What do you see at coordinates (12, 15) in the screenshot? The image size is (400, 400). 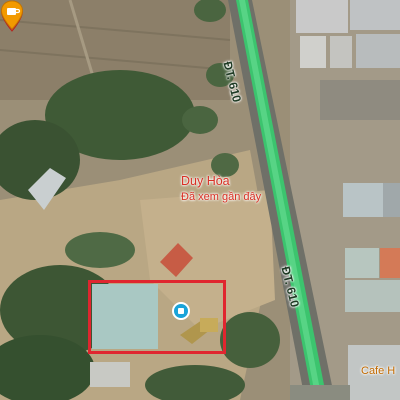 I see `coffee-cup-icon` at bounding box center [12, 15].